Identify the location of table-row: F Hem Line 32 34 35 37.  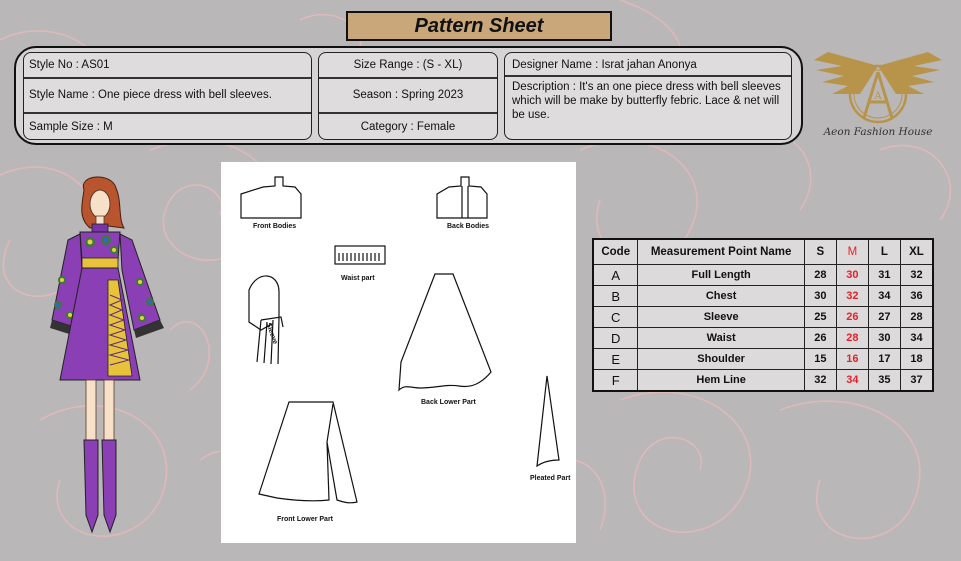
(763, 380).